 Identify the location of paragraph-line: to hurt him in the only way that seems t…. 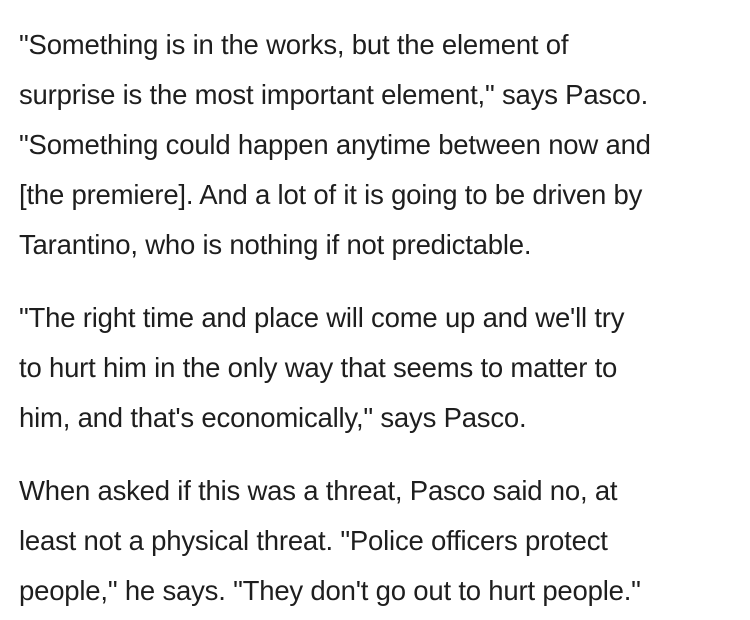
(318, 367).